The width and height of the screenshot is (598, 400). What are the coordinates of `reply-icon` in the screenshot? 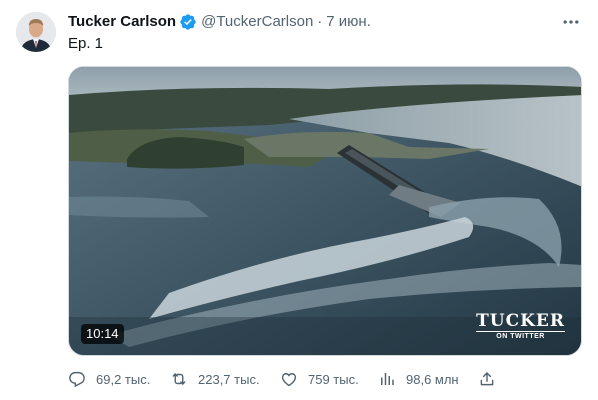 It's located at (77, 379).